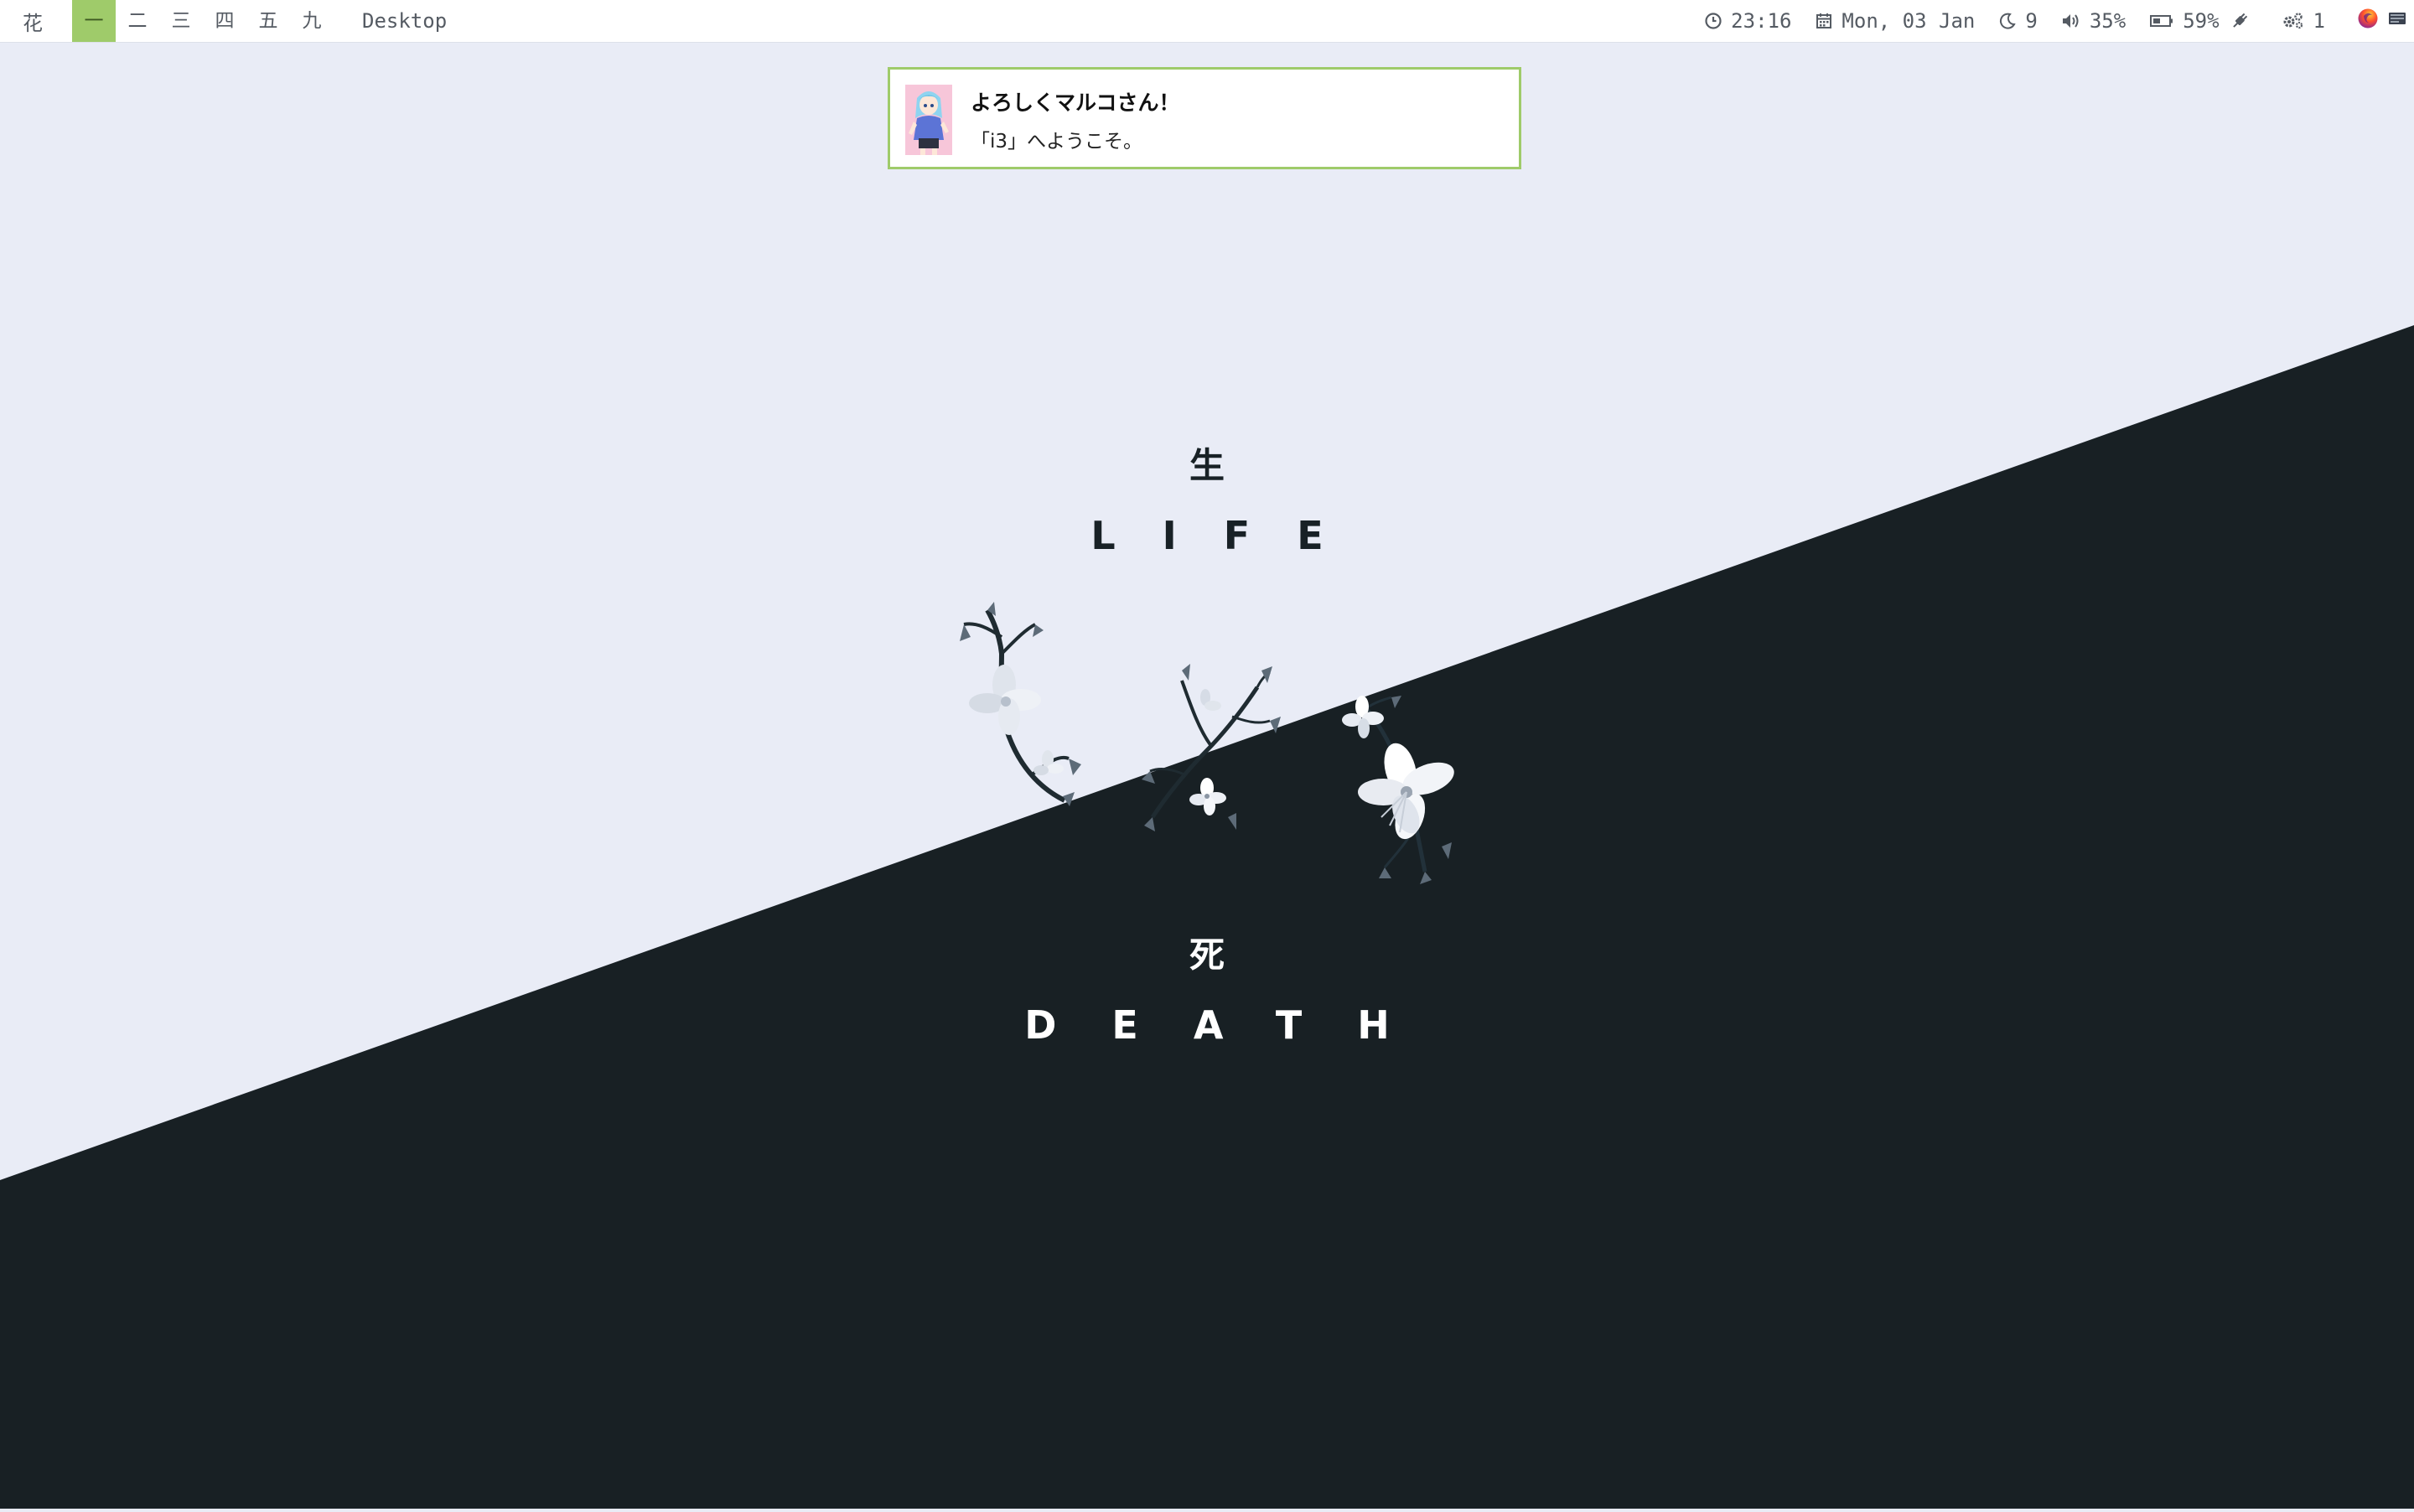 This screenshot has height=1512, width=2414. What do you see at coordinates (312, 21) in the screenshot?
I see `workspace-9: 九` at bounding box center [312, 21].